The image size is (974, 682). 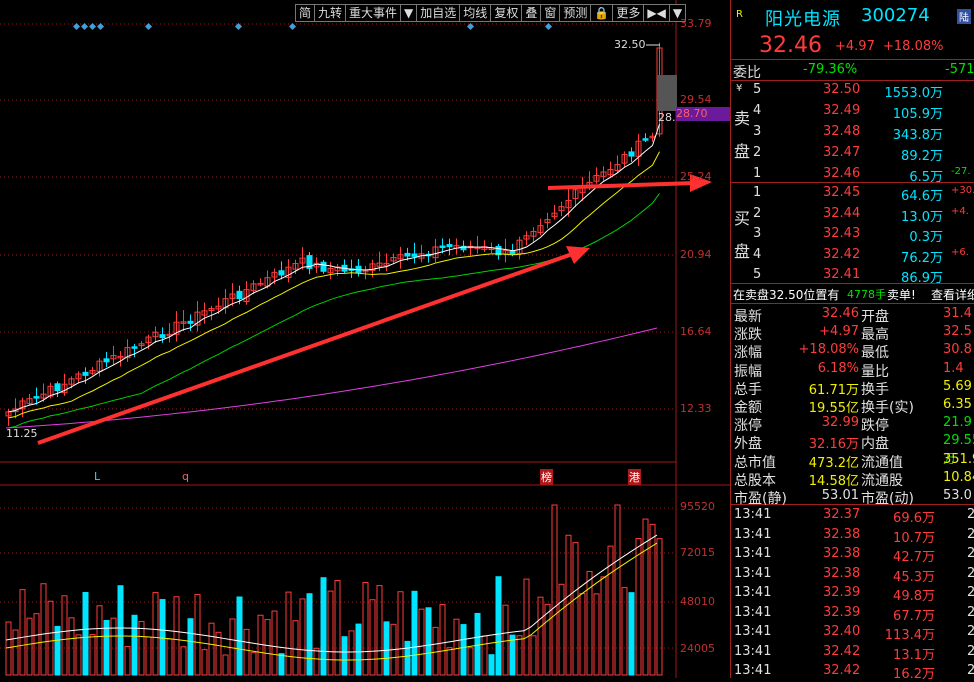 What do you see at coordinates (739, 14) in the screenshot?
I see `r-badge: R` at bounding box center [739, 14].